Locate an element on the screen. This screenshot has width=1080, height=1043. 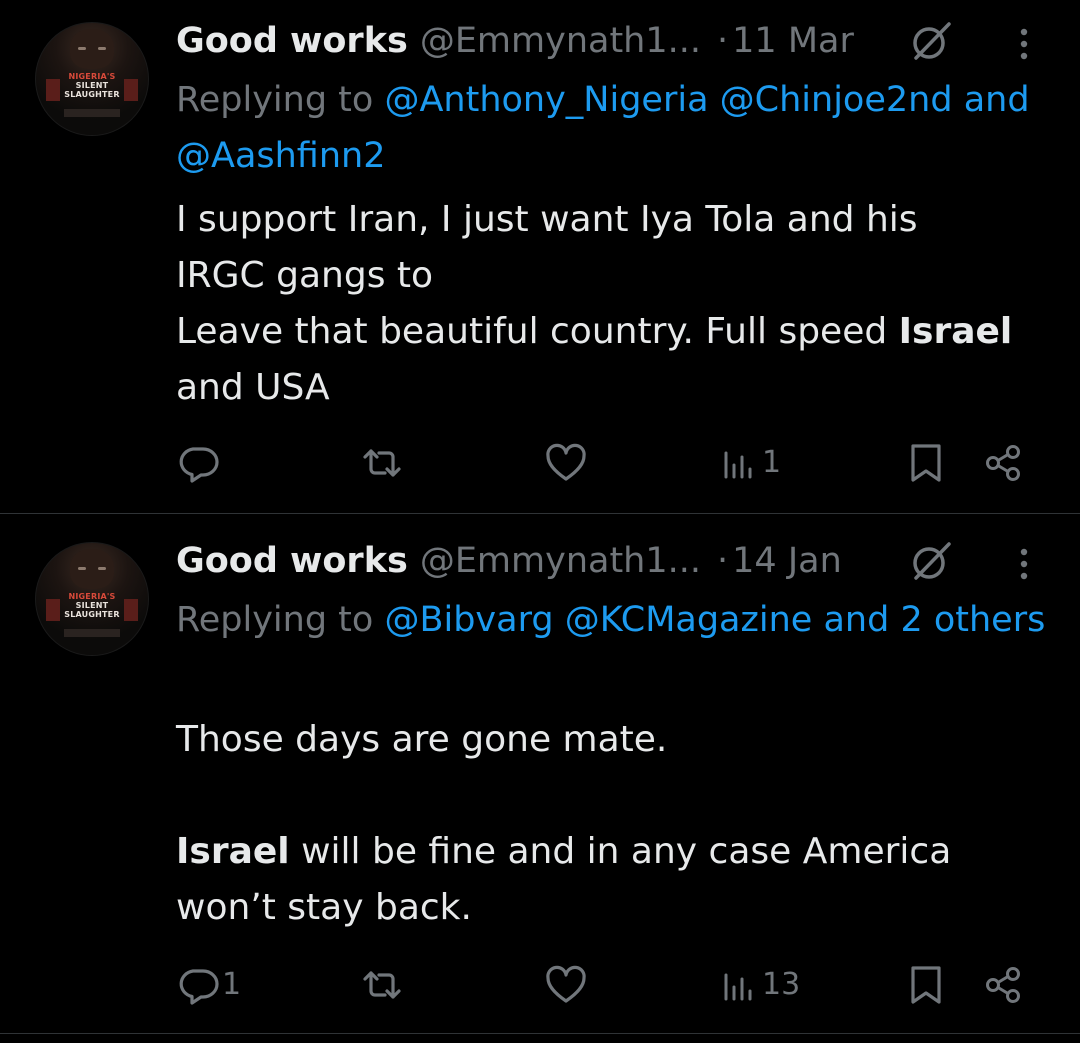
mention-link: @Anthony_Nigeria is located at coordinates (546, 100).